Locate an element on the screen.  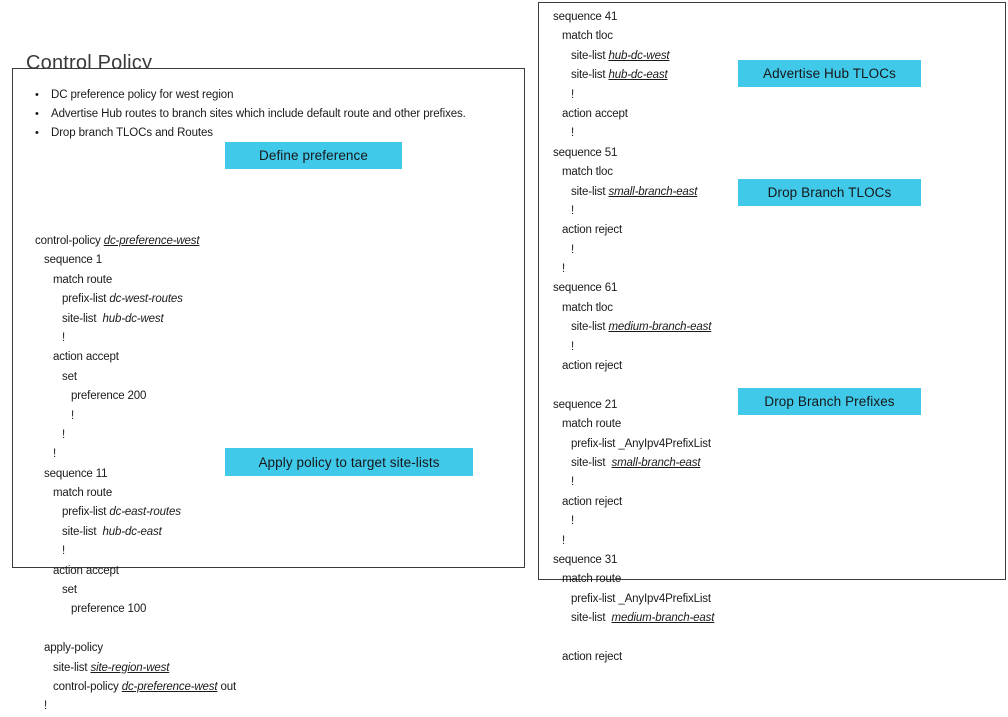
code-line: sequence 61 is located at coordinates (633, 288).